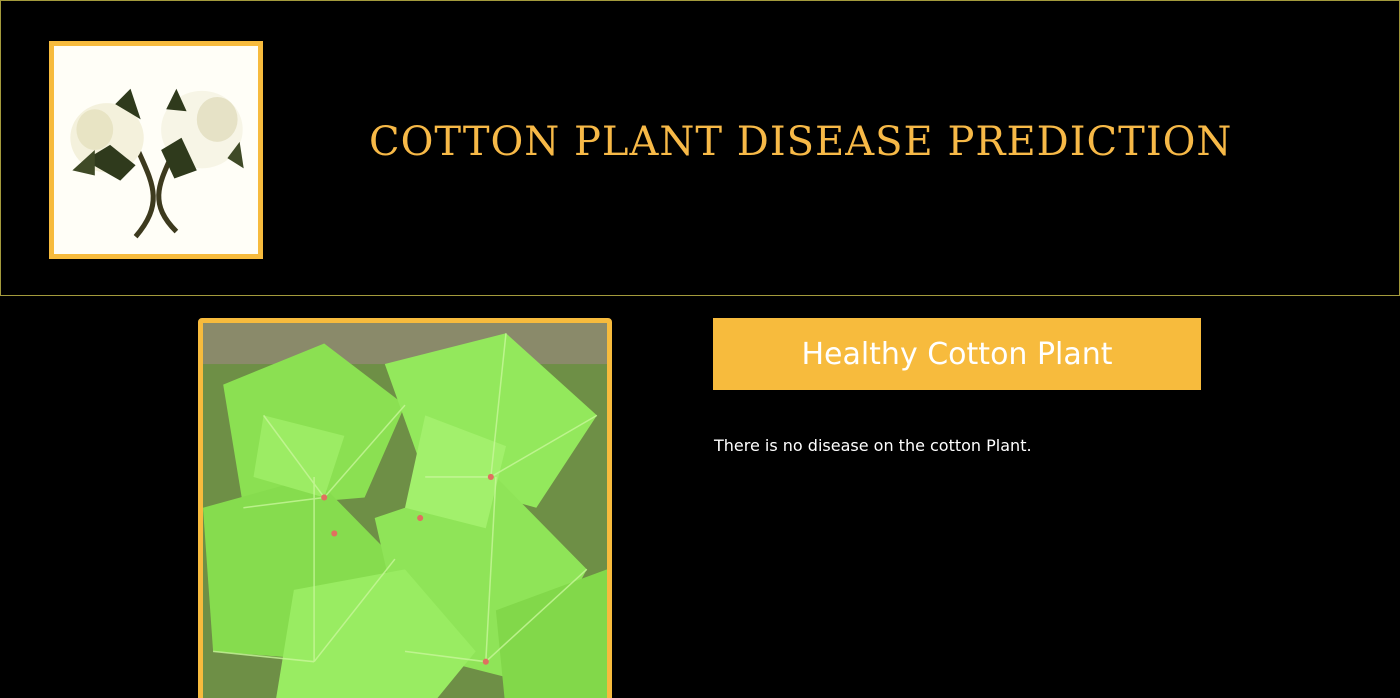  What do you see at coordinates (801, 142) in the screenshot?
I see `page-title: COTTON PLANT DISEASE PREDICTION` at bounding box center [801, 142].